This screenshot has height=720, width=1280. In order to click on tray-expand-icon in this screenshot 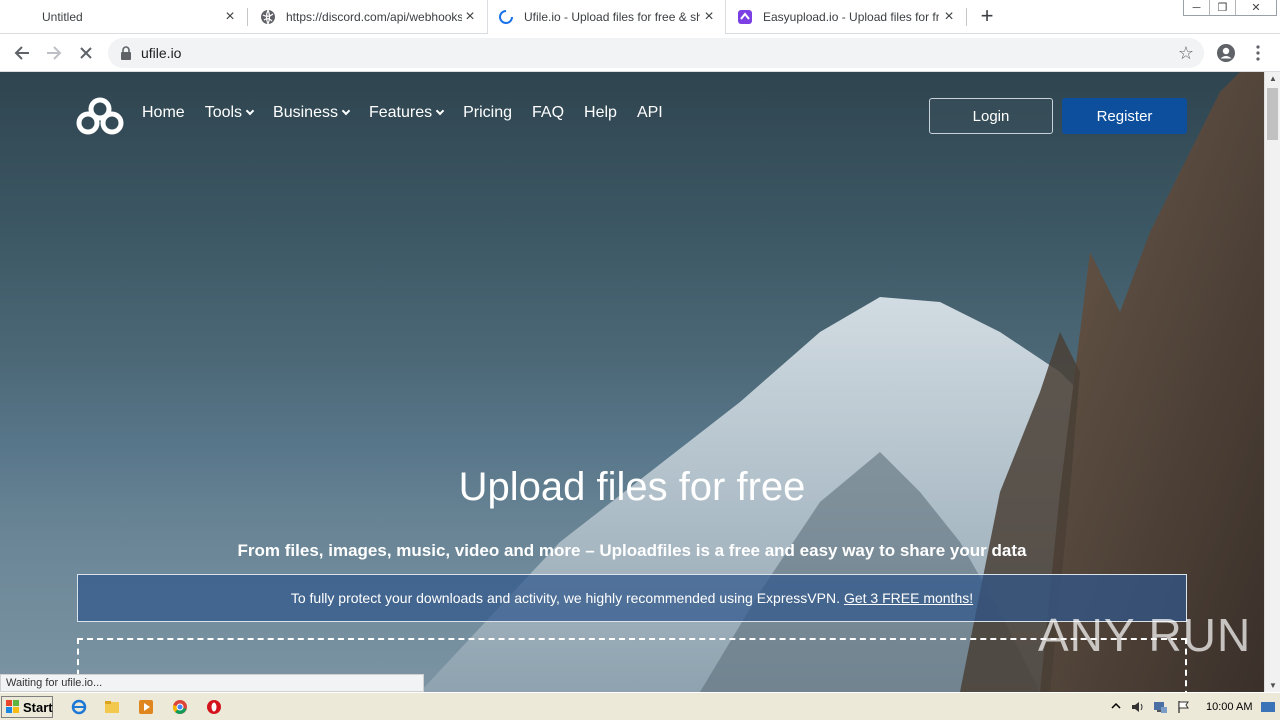, I will do `click(1116, 707)`.